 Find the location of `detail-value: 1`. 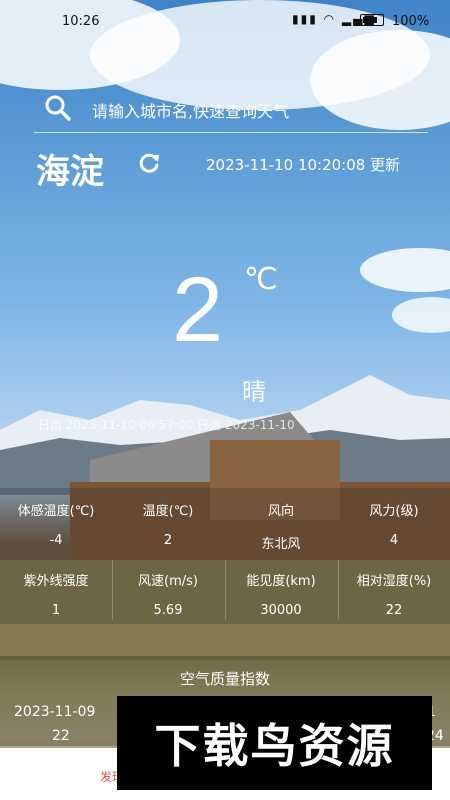

detail-value: 1 is located at coordinates (56, 610).